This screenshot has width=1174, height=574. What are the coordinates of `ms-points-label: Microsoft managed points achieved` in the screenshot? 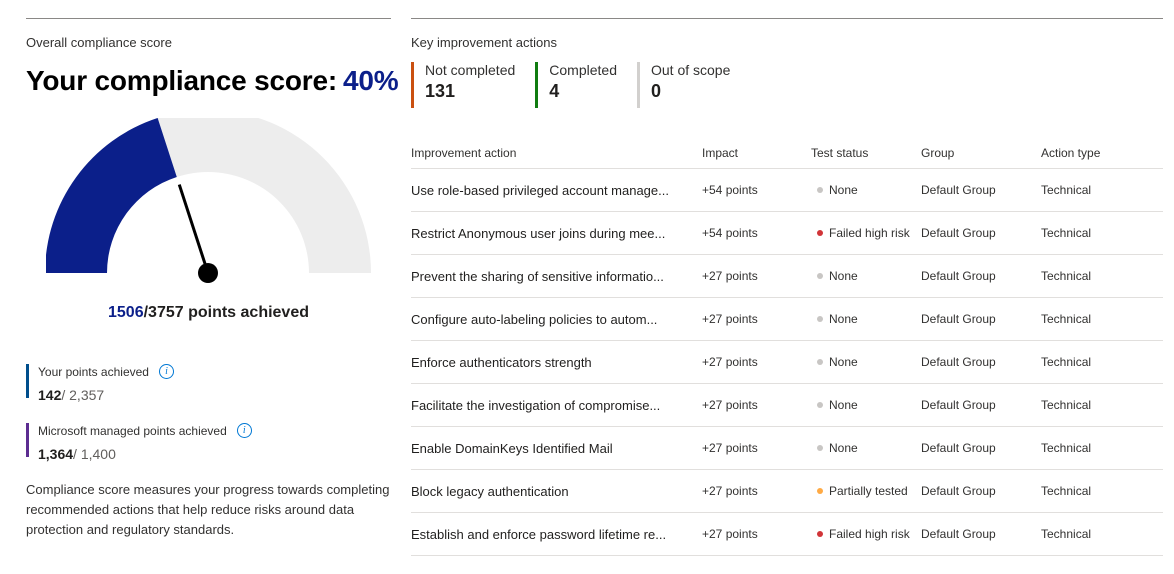 It's located at (132, 430).